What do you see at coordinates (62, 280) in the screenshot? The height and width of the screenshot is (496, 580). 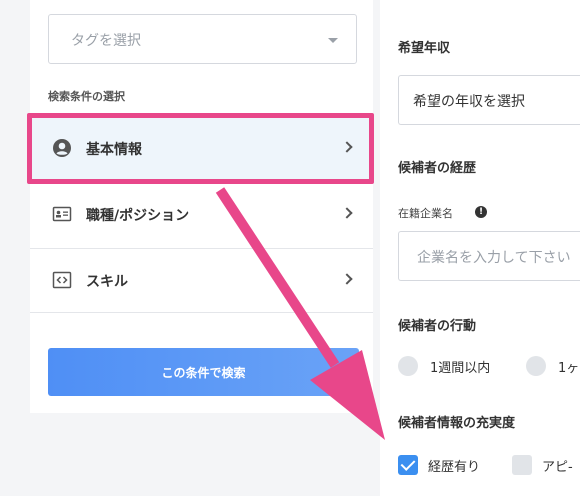 I see `code-icon` at bounding box center [62, 280].